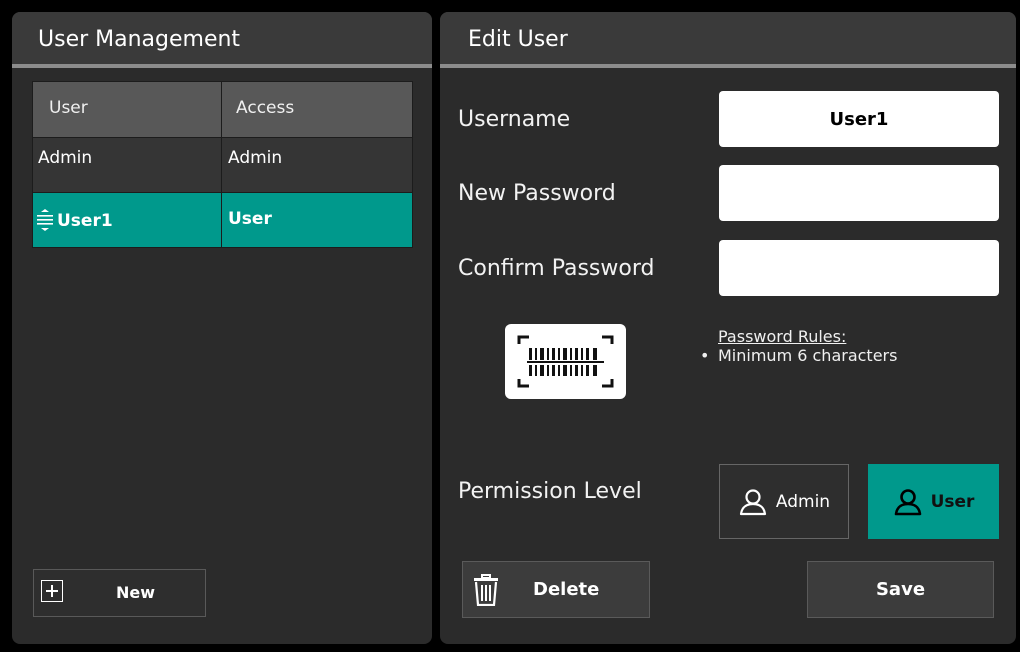  What do you see at coordinates (85, 221) in the screenshot?
I see `user-cell-text: User1` at bounding box center [85, 221].